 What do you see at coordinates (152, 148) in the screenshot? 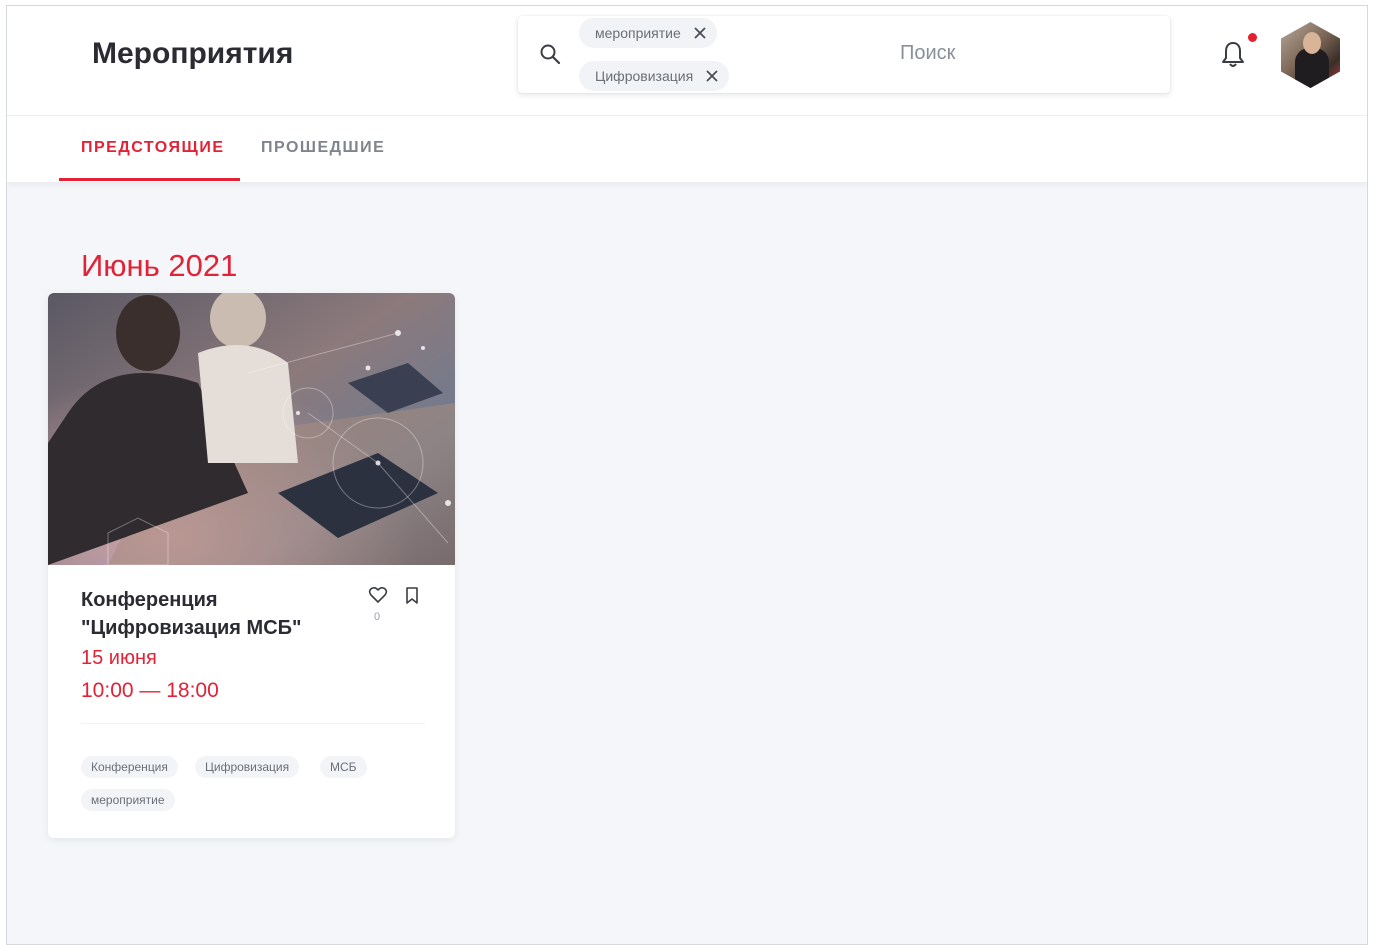
I see `tab-upcoming: ПРЕДСТОЯЩИЕ` at bounding box center [152, 148].